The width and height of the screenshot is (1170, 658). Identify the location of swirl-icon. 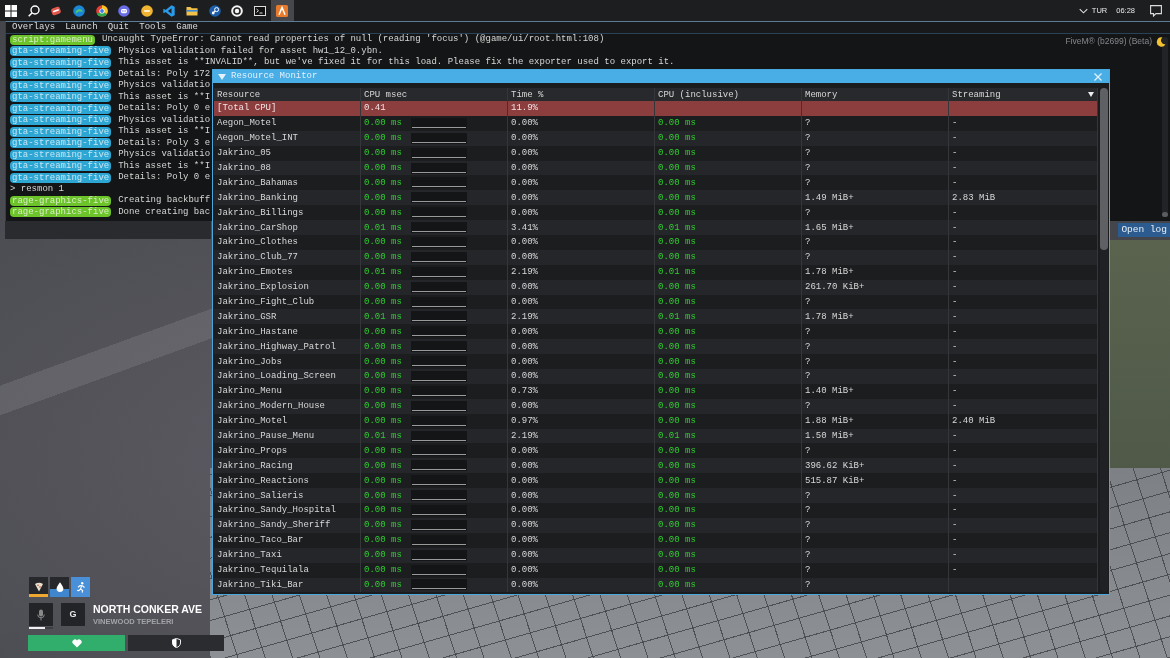
(79, 10).